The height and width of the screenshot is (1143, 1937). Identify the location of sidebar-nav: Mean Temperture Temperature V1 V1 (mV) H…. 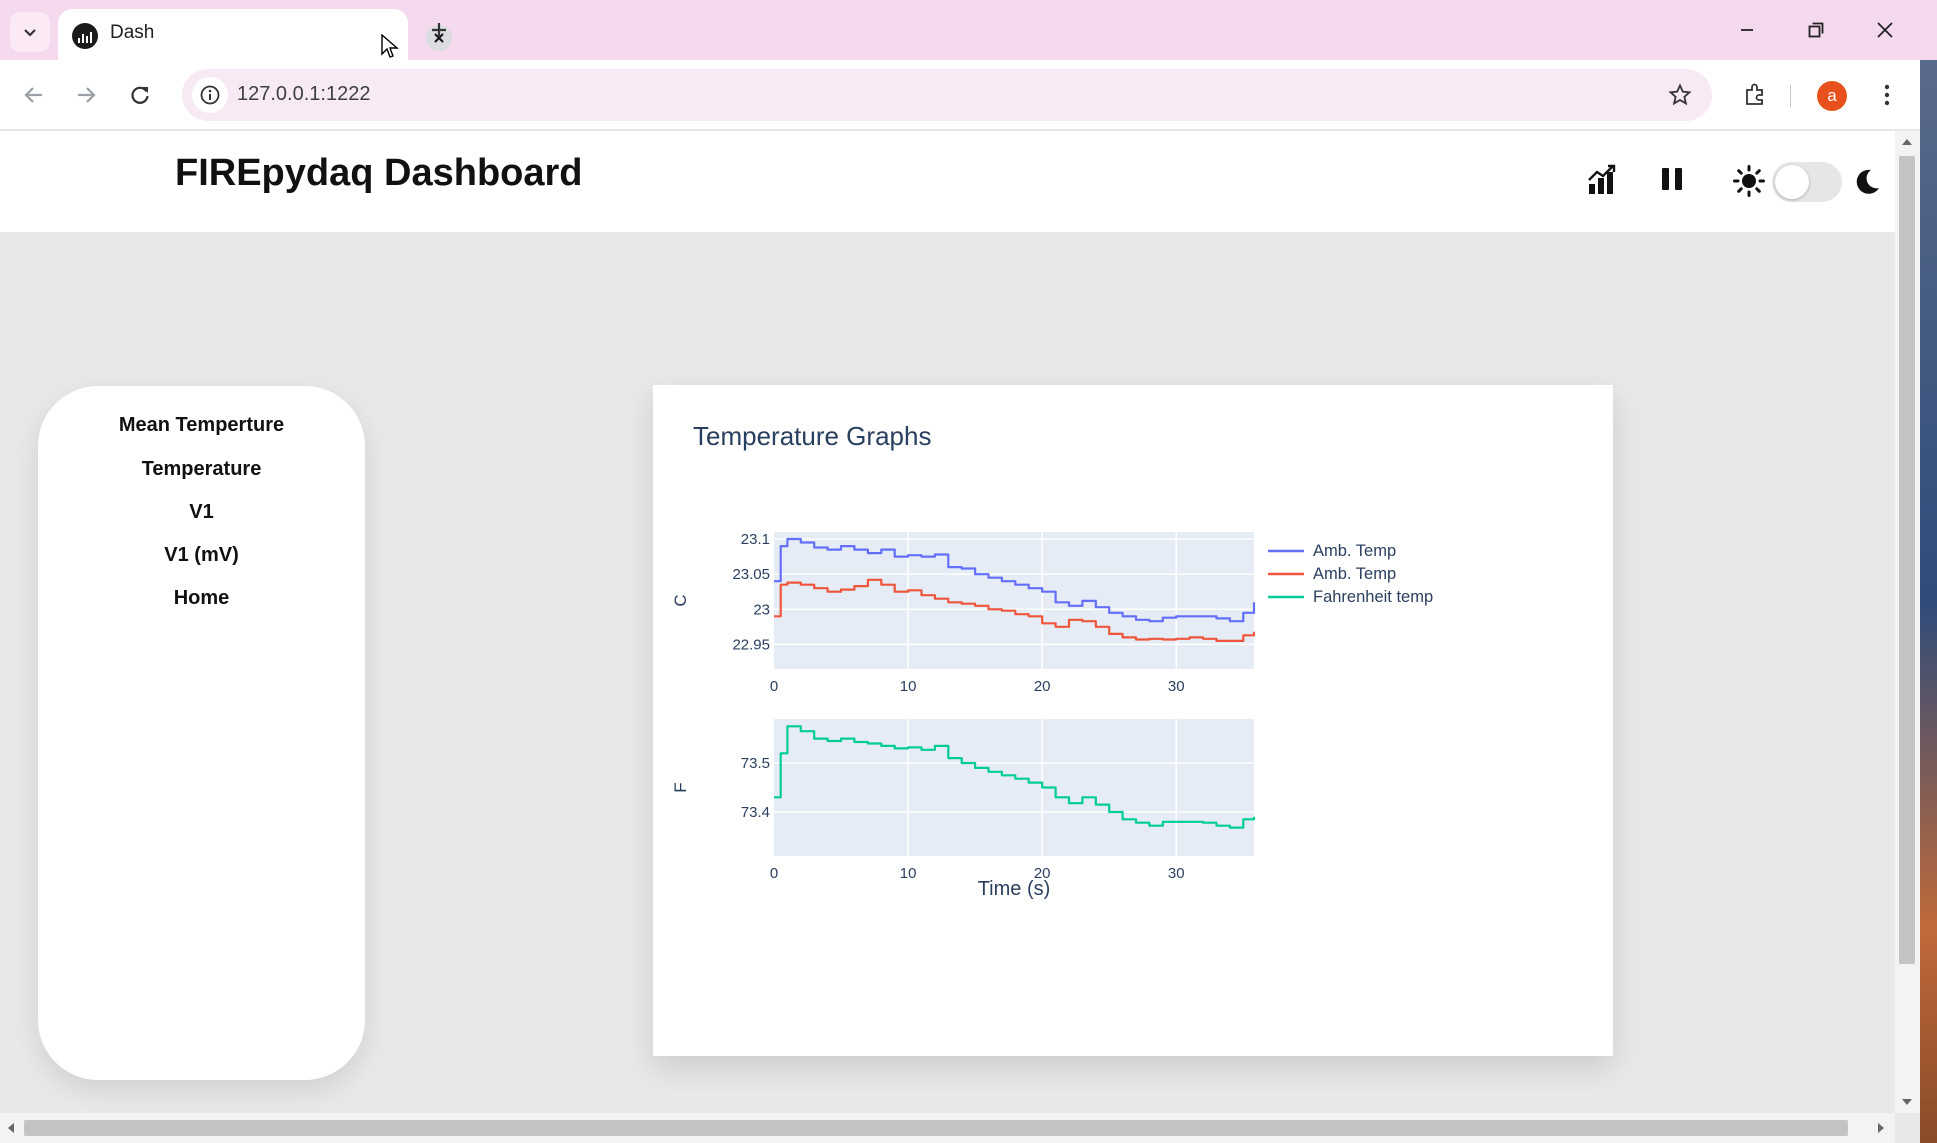
(201, 733).